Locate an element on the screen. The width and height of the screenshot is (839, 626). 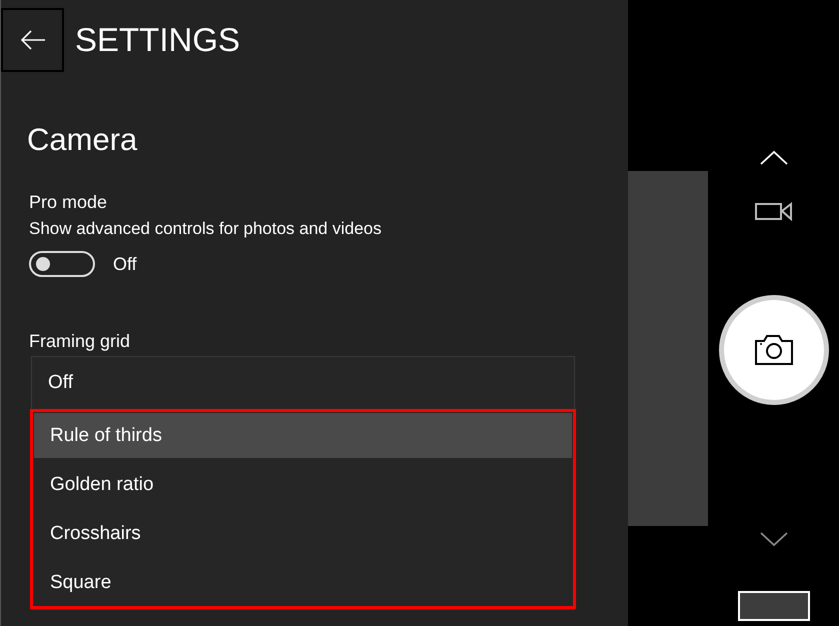
section-heading: Camera is located at coordinates (82, 139).